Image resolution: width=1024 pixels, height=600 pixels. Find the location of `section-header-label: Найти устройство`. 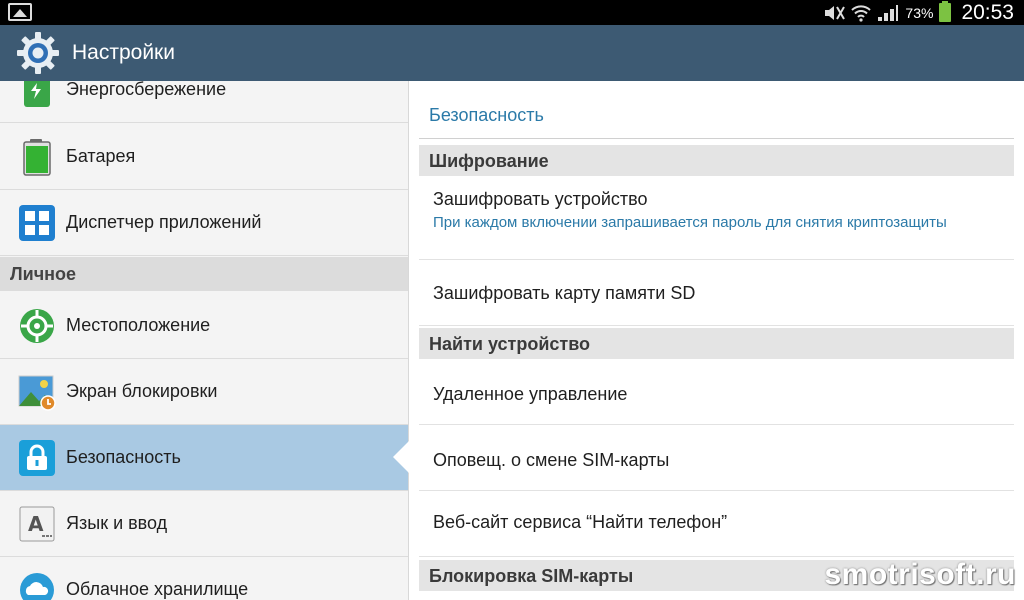

section-header-label: Найти устройство is located at coordinates (510, 344).